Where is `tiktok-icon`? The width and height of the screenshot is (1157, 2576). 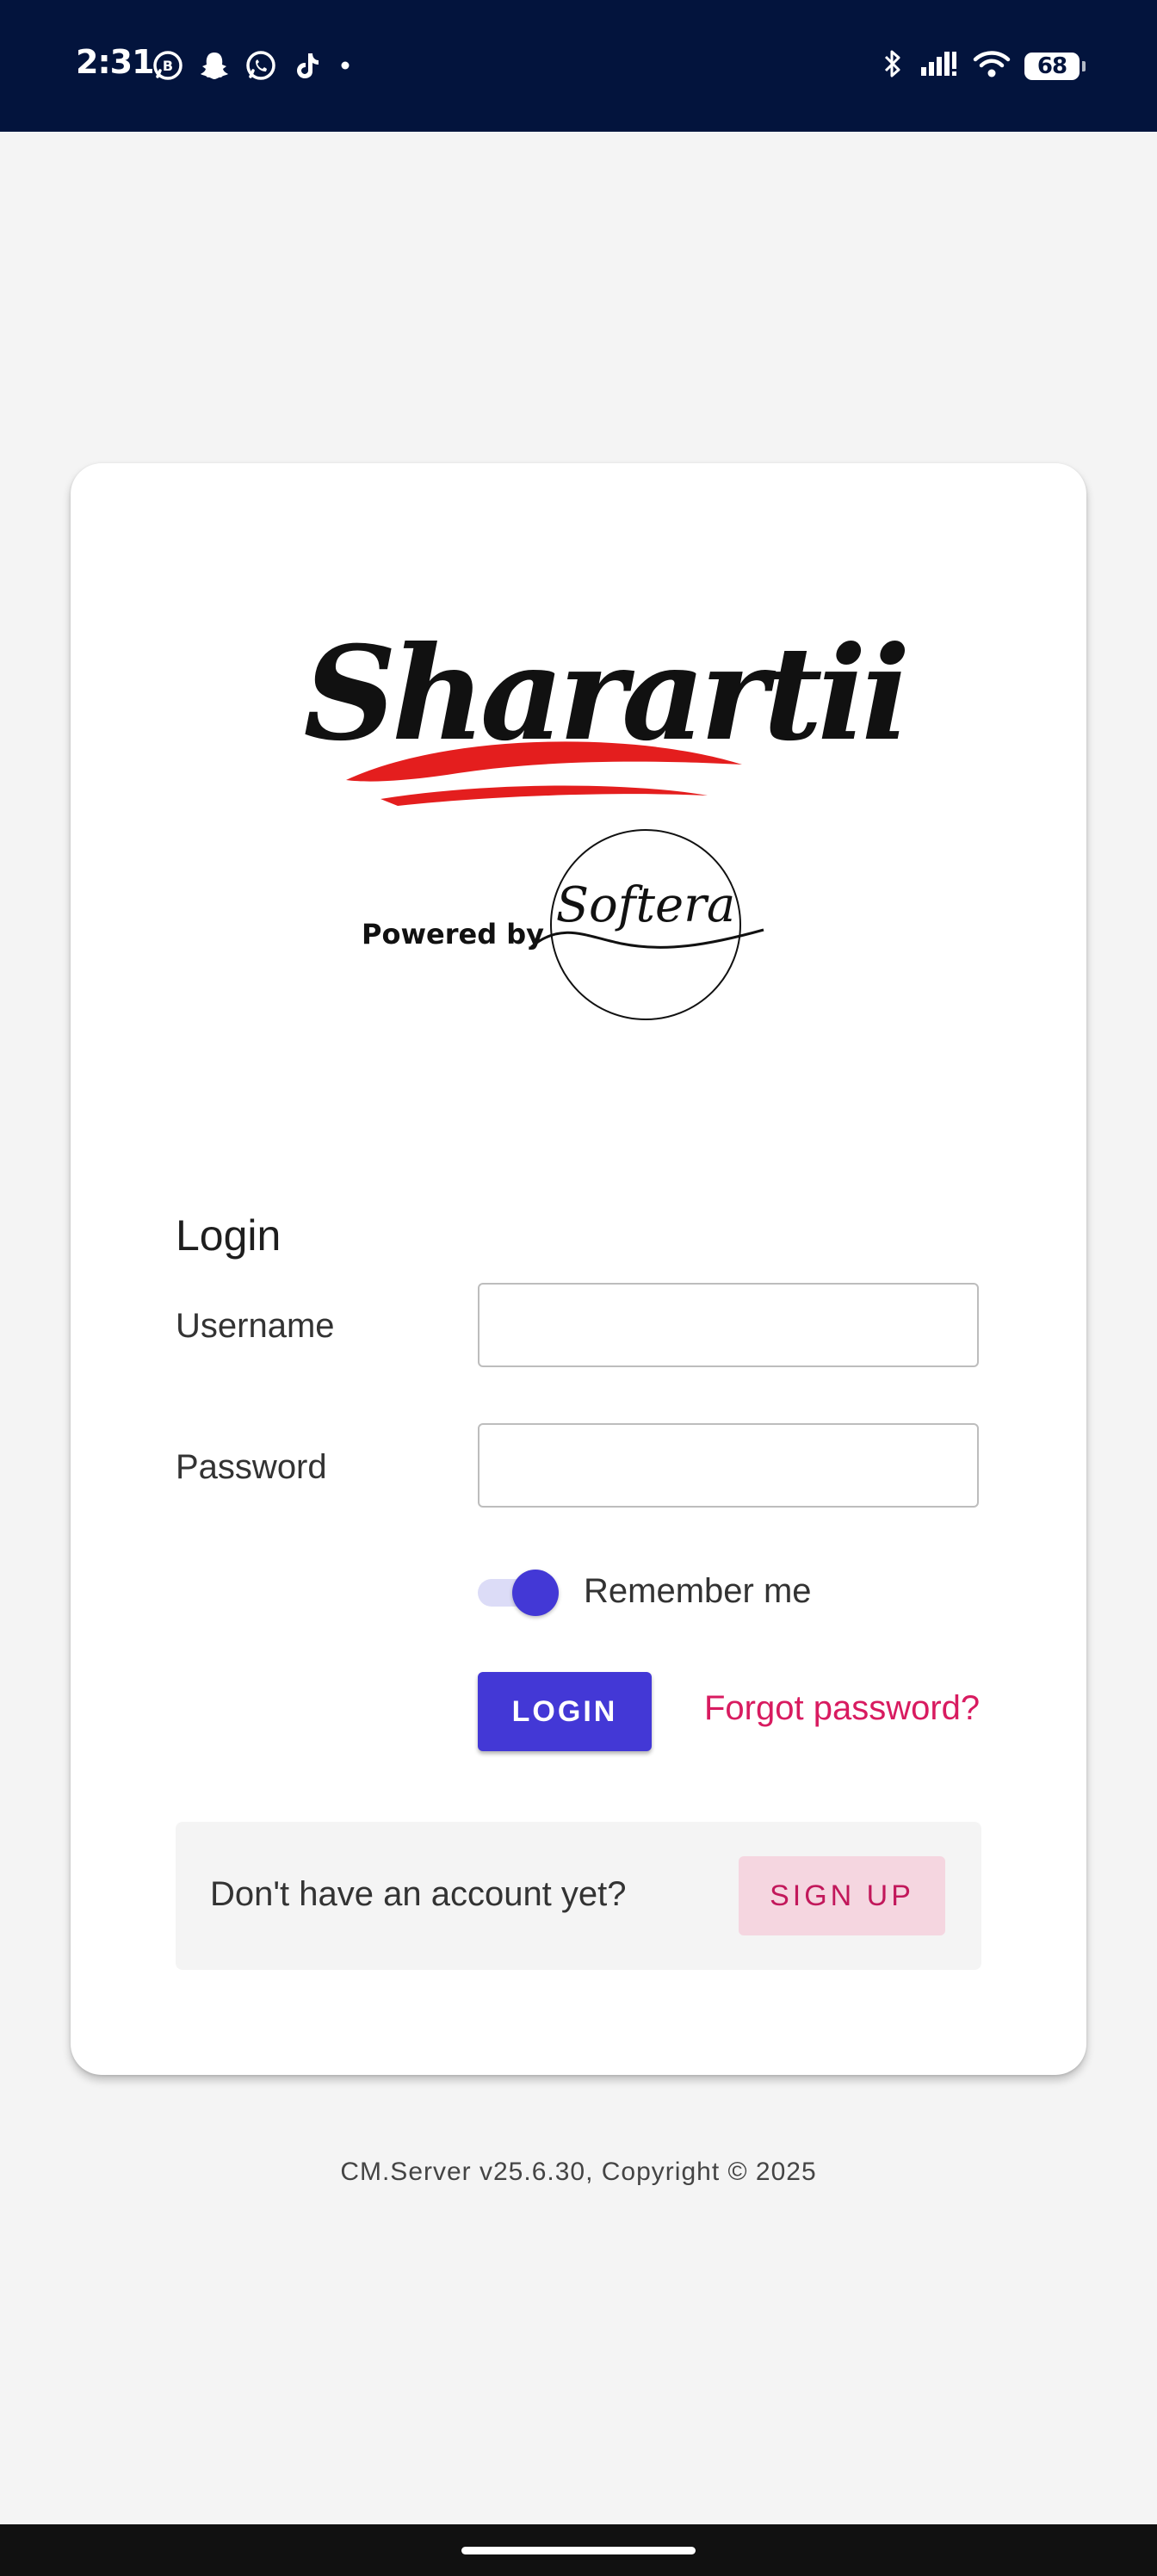
tiktok-icon is located at coordinates (308, 65).